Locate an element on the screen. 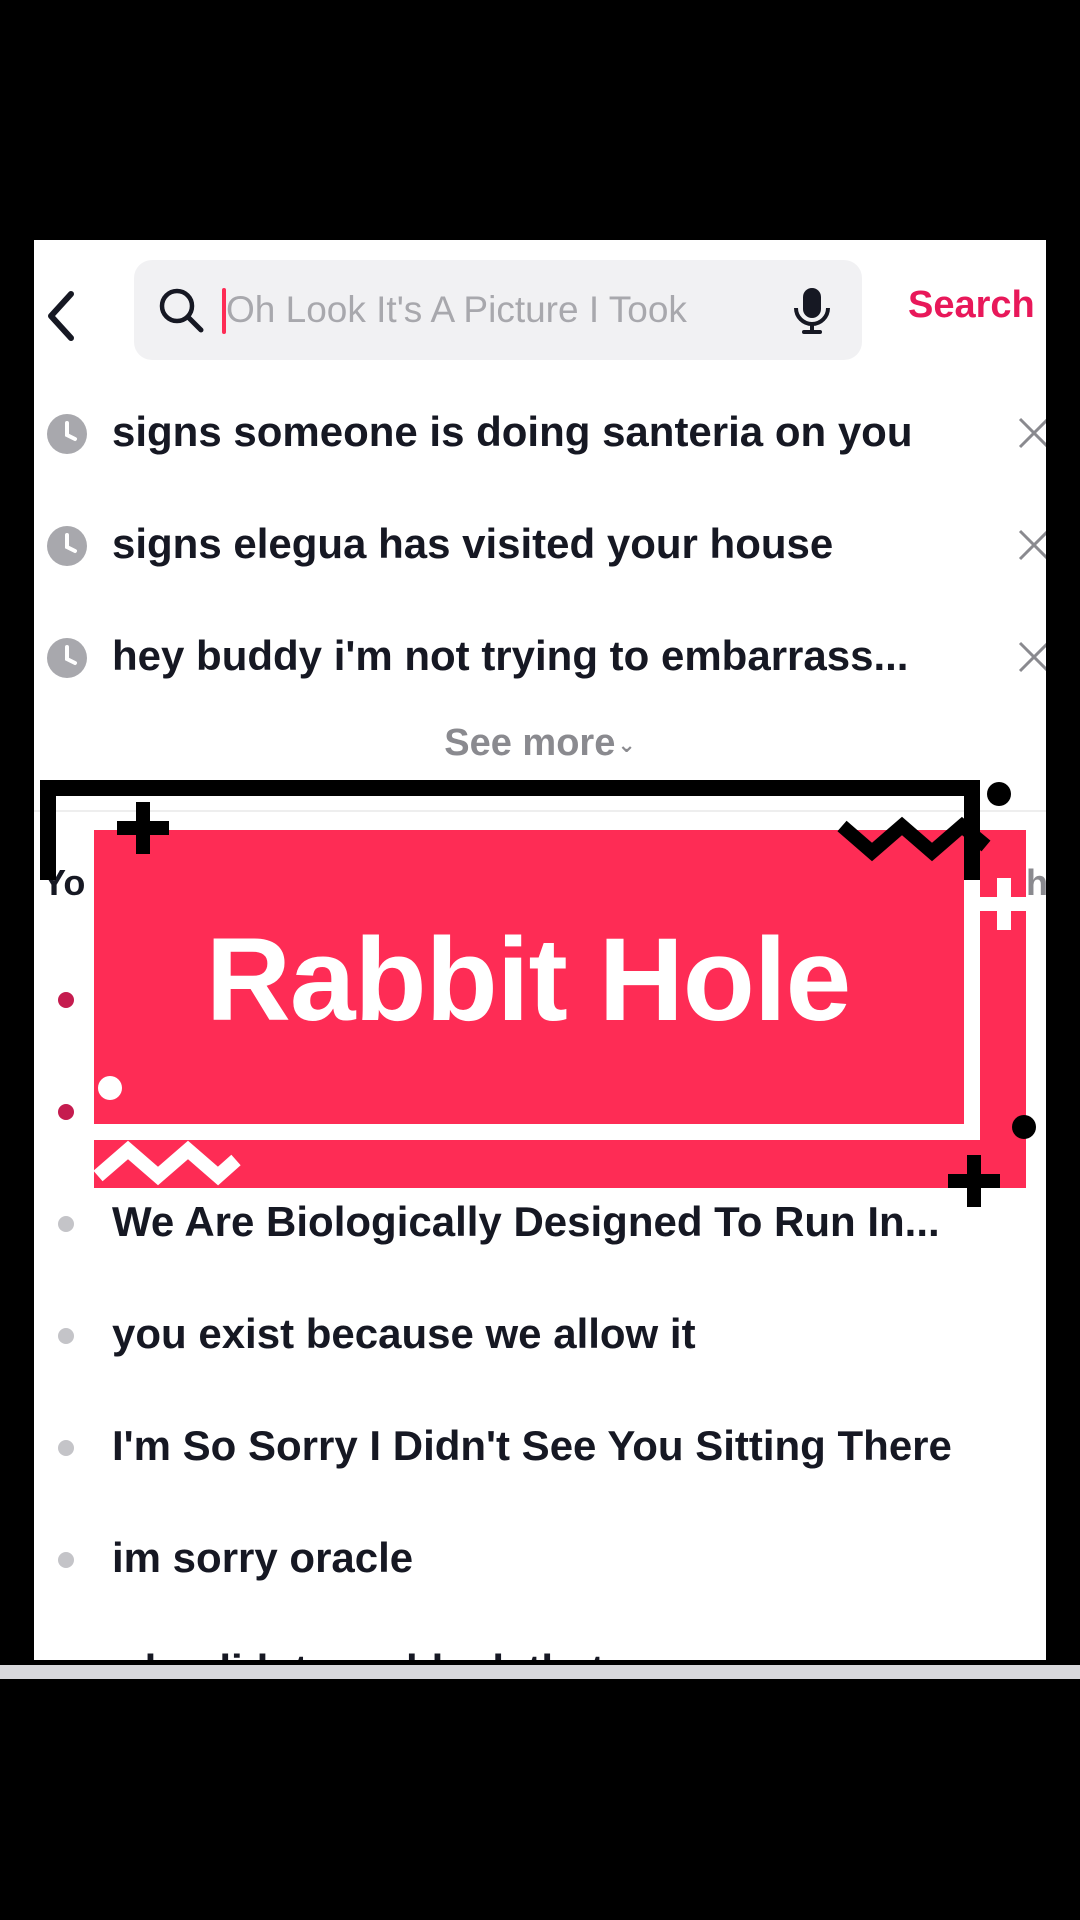 This screenshot has height=1920, width=1080. rabbit-hole-title-box: Rabbit Hole is located at coordinates (528, 980).